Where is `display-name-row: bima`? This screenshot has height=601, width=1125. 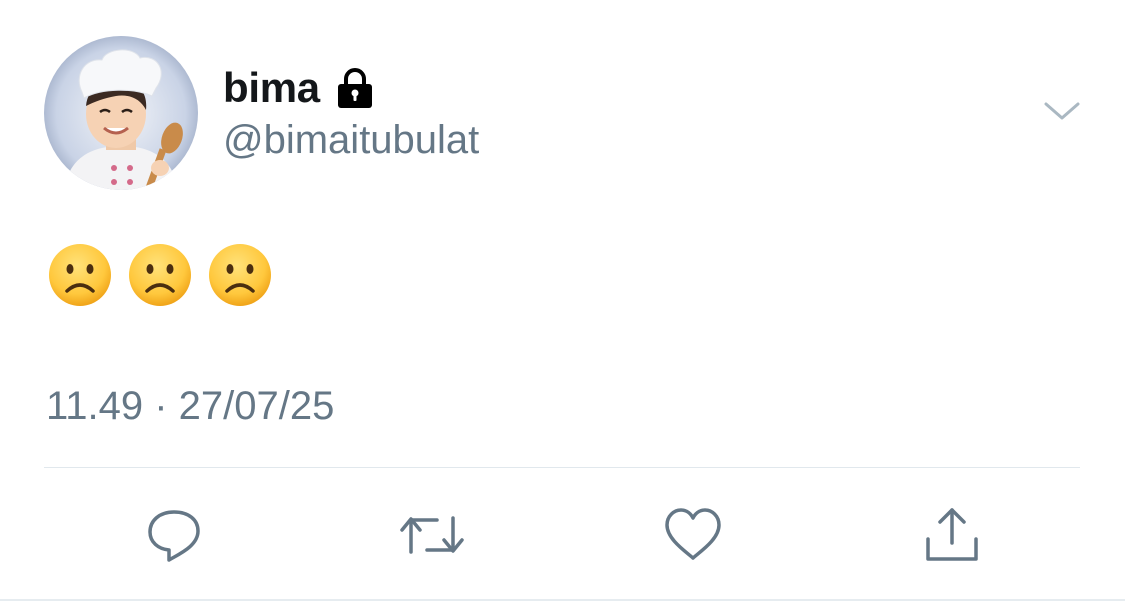
display-name-row: bima is located at coordinates (299, 88).